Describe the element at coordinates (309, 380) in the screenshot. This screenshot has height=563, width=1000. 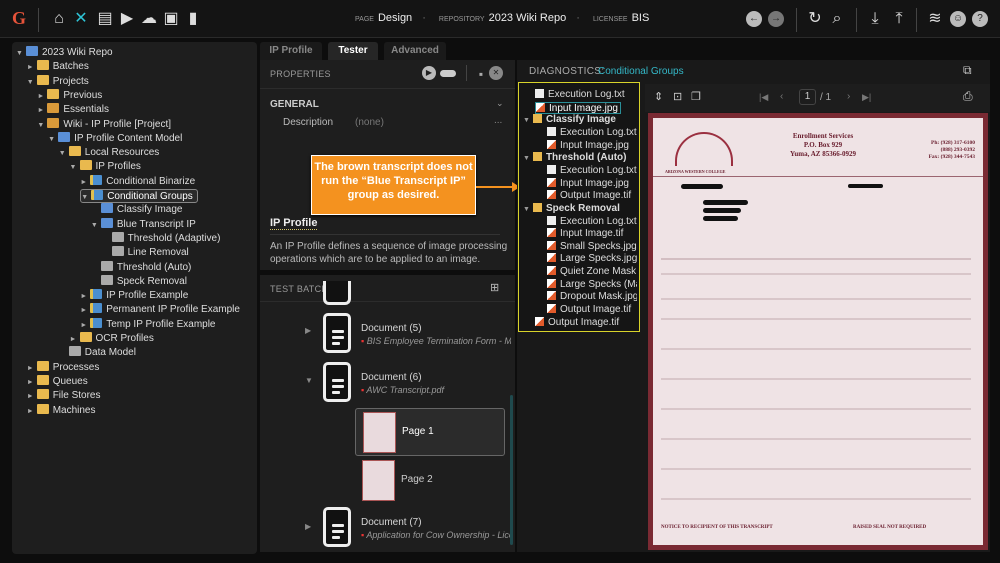
I see `collapse-arrow: ▼` at that location.